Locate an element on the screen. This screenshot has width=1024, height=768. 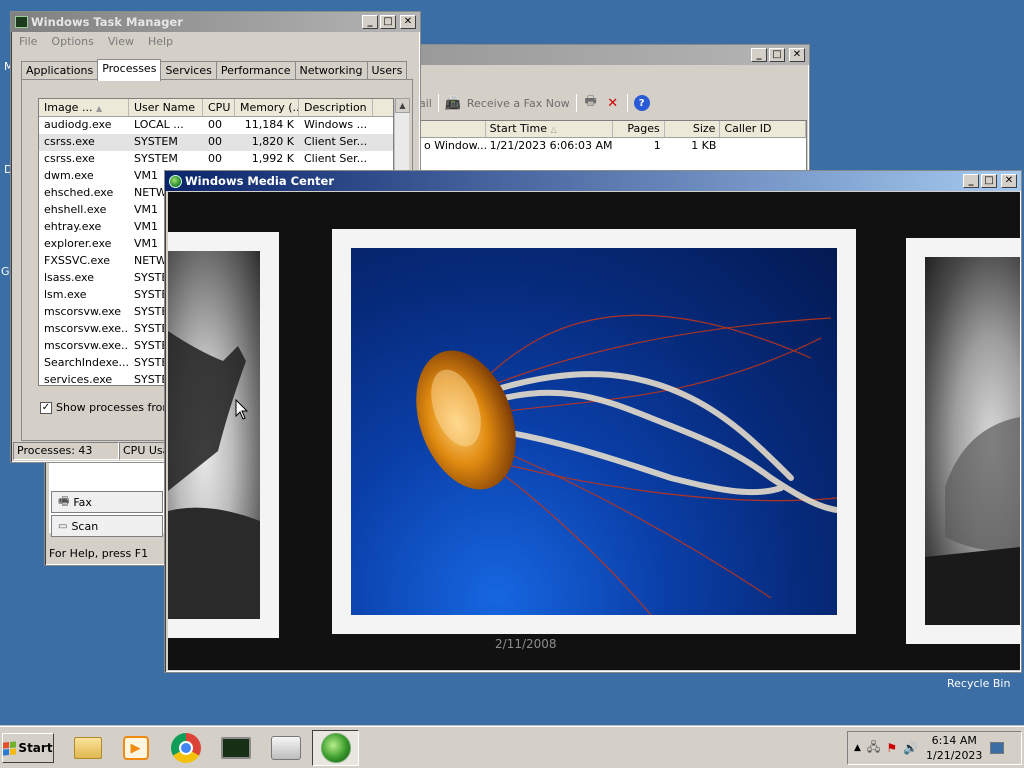
menu-bar: File Options View Help is located at coordinates (215, 42).